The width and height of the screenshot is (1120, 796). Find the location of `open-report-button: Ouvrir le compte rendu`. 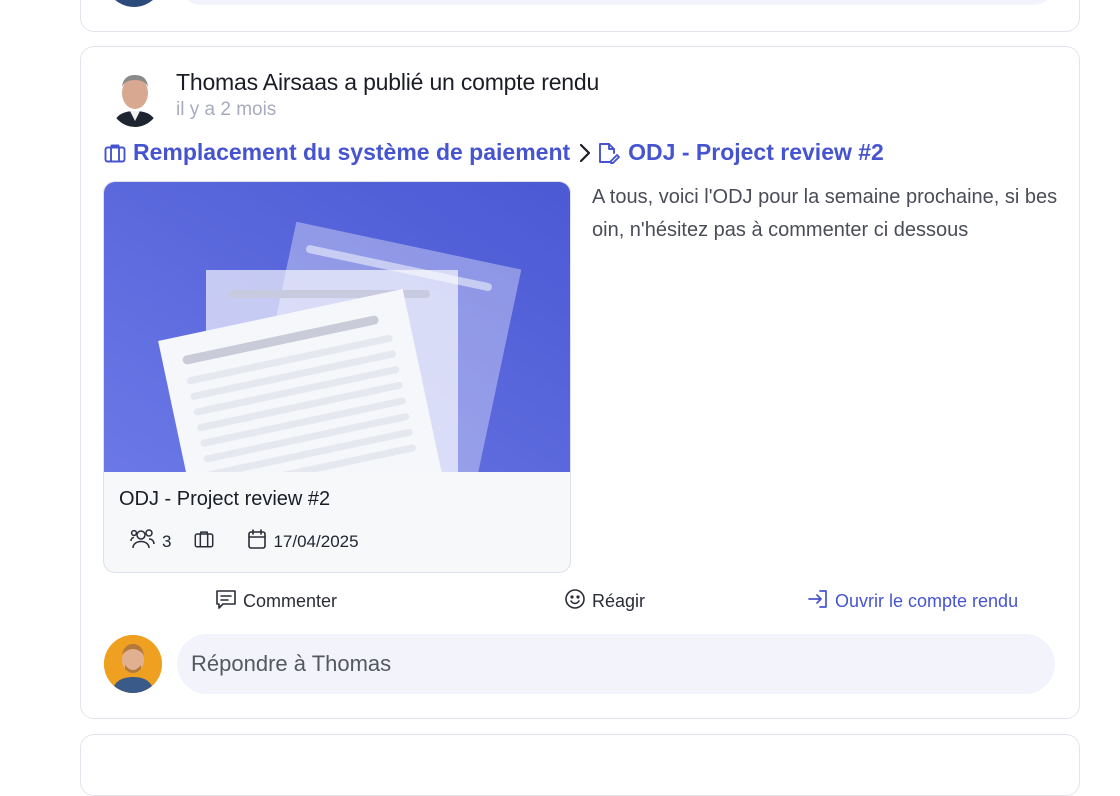

open-report-button: Ouvrir le compte rendu is located at coordinates (912, 601).